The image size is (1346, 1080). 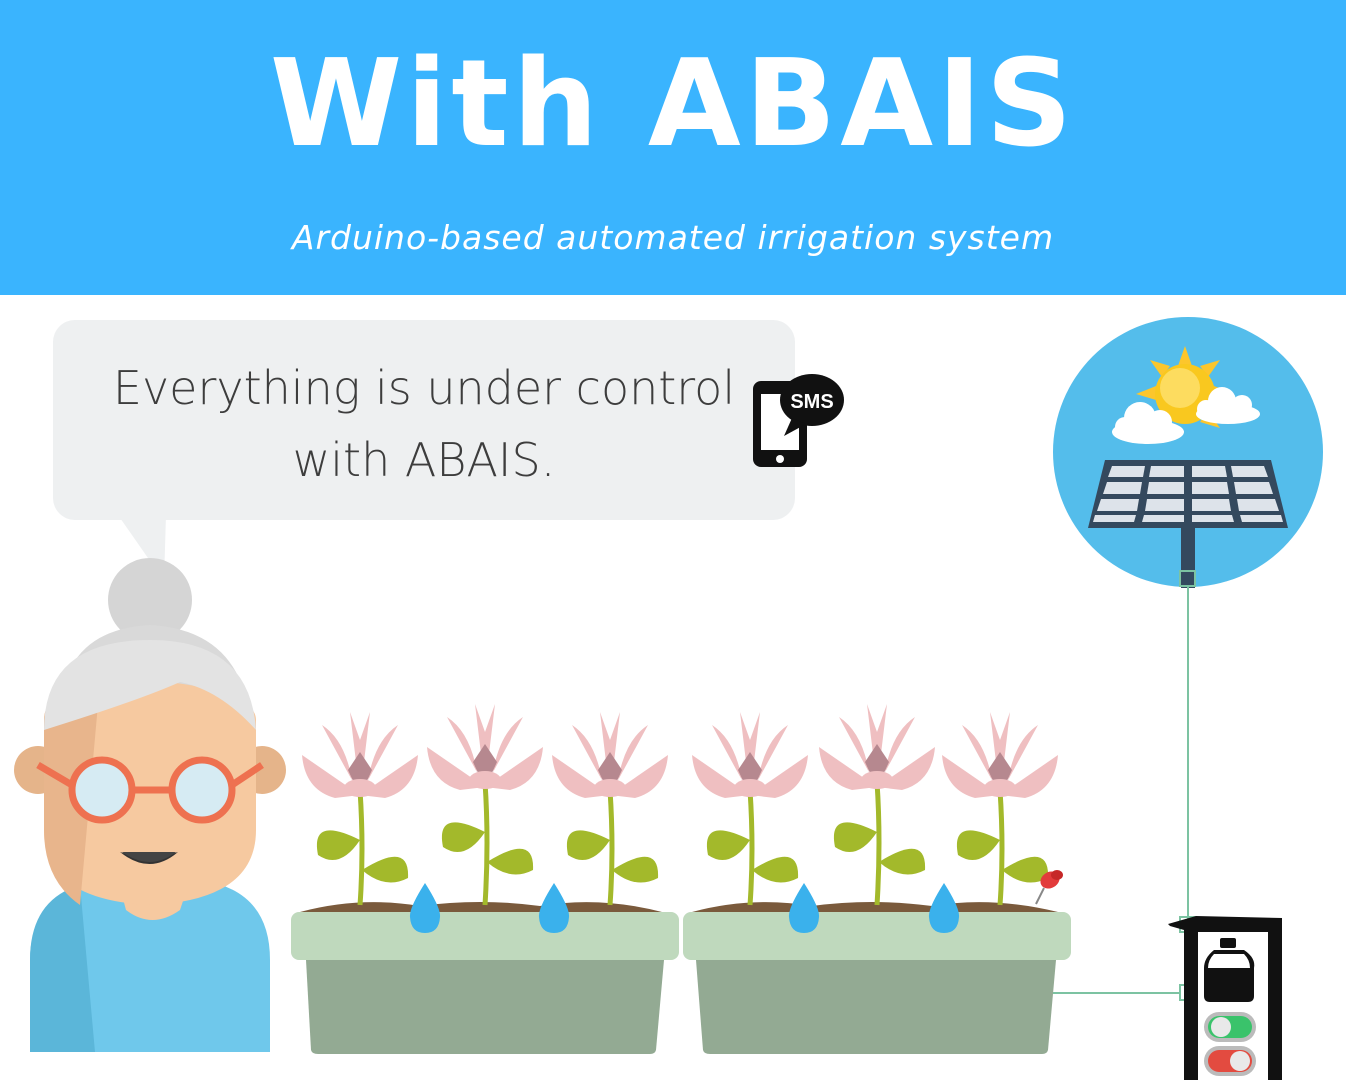 What do you see at coordinates (1188, 452) in the screenshot?
I see `solar-panel-circle` at bounding box center [1188, 452].